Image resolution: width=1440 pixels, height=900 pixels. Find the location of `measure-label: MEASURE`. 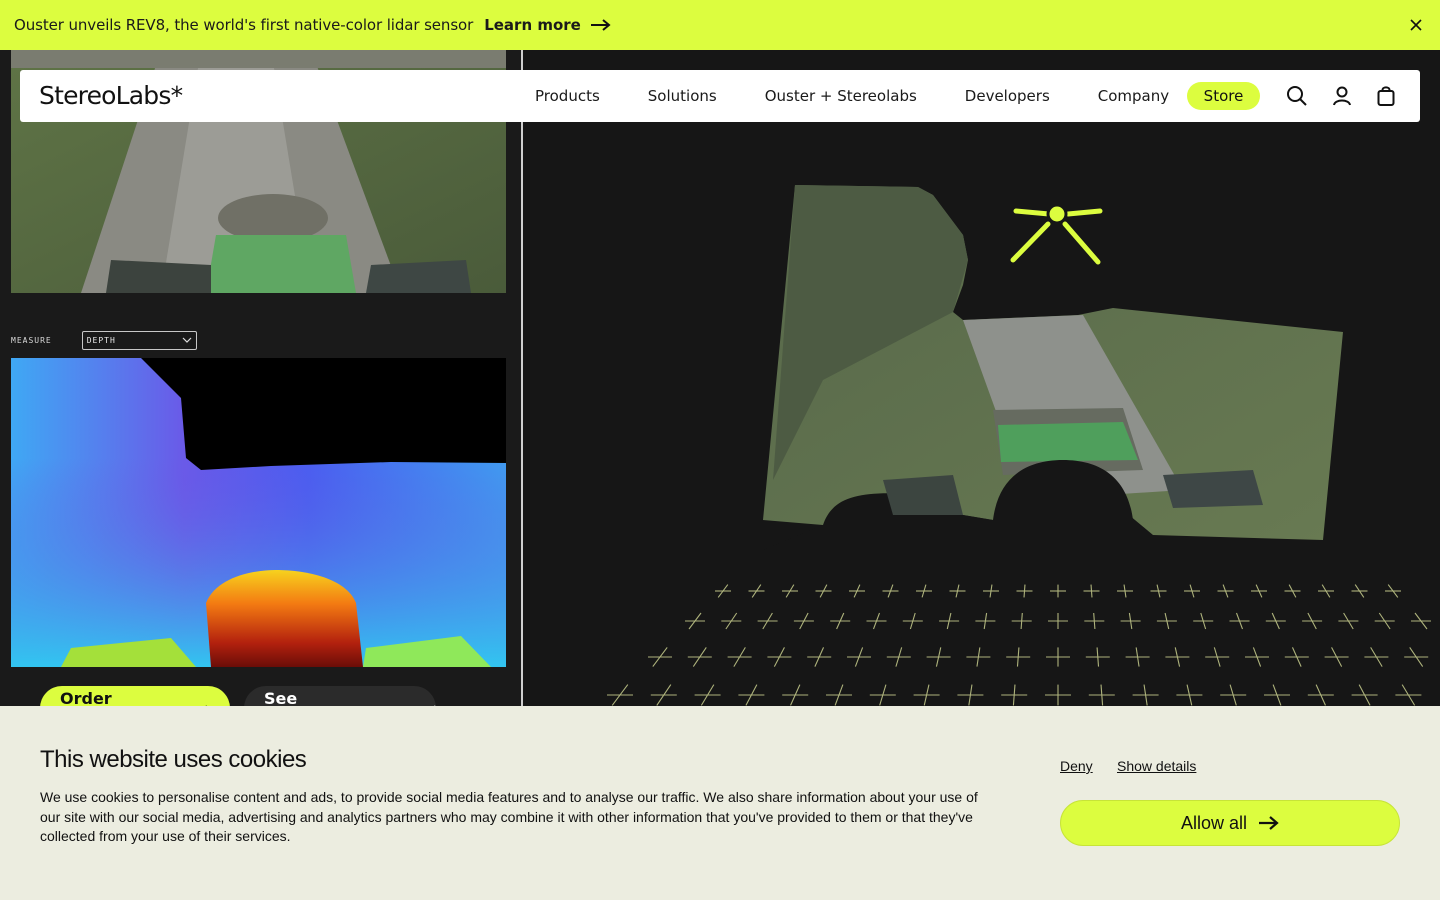

measure-label: MEASURE is located at coordinates (31, 340).